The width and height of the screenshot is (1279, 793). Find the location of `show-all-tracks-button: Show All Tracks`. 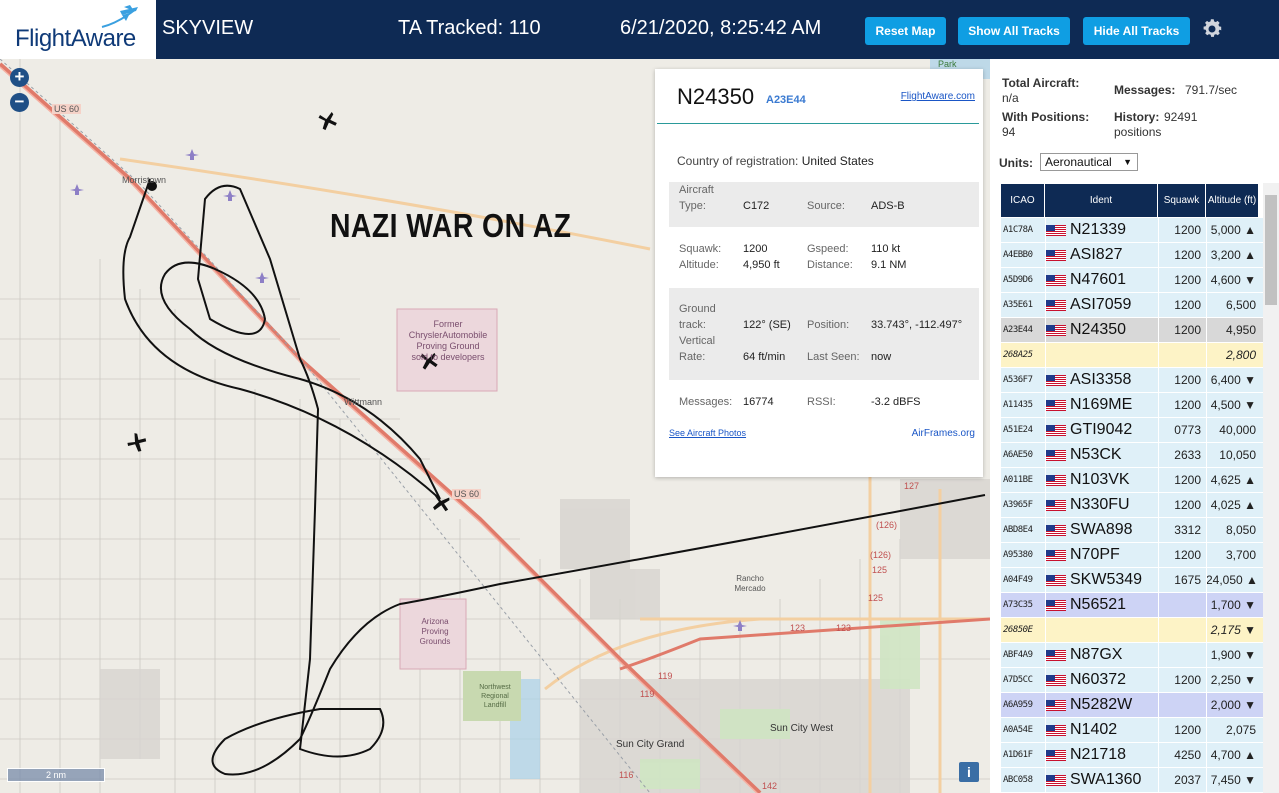

show-all-tracks-button: Show All Tracks is located at coordinates (1014, 31).